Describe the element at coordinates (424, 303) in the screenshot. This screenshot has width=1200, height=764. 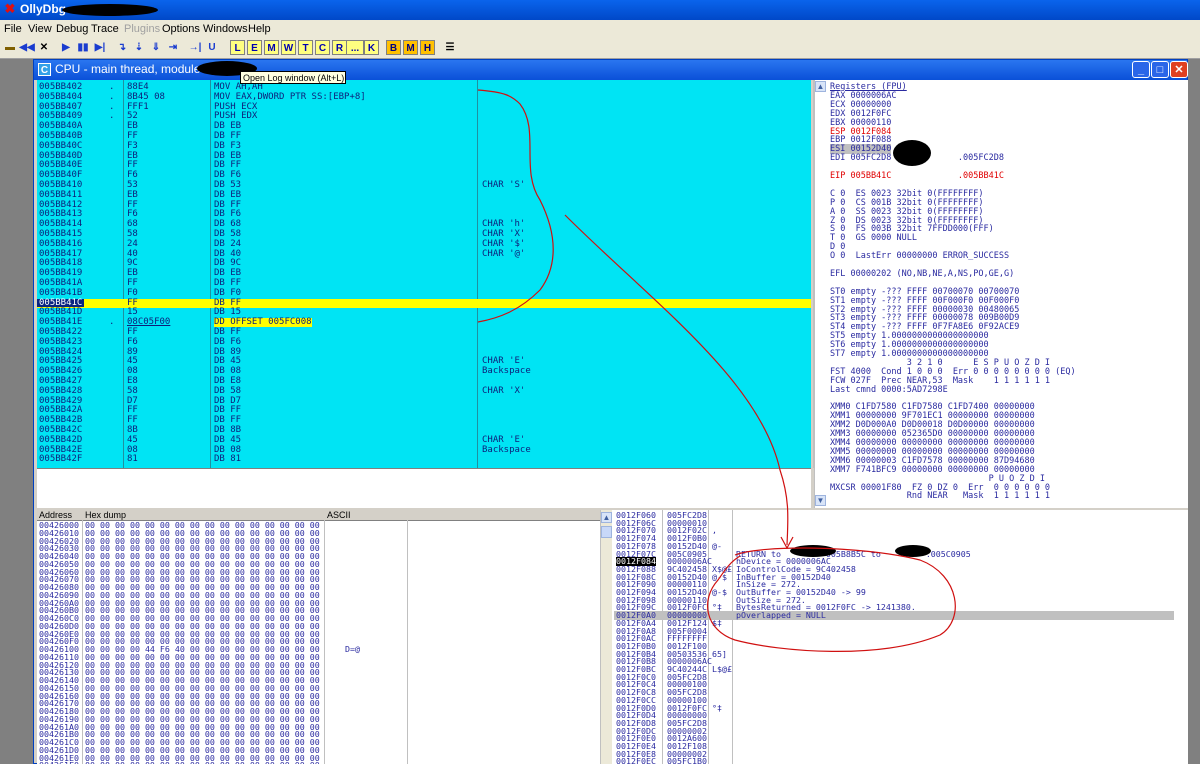
I see `disasm-row: 005BB41C FF DB FF` at that location.